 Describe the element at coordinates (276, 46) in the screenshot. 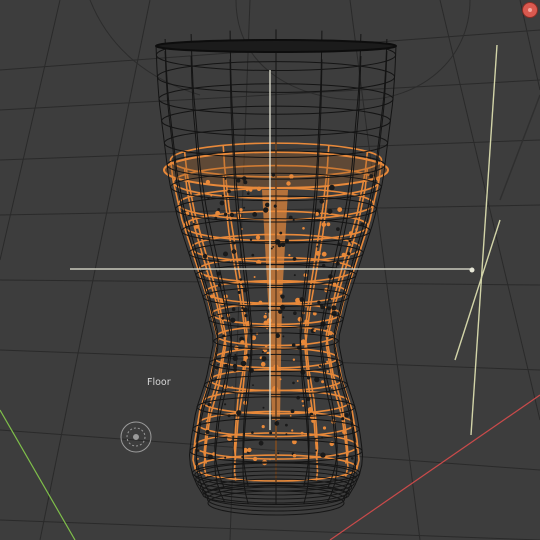

I see `glass-rim` at that location.